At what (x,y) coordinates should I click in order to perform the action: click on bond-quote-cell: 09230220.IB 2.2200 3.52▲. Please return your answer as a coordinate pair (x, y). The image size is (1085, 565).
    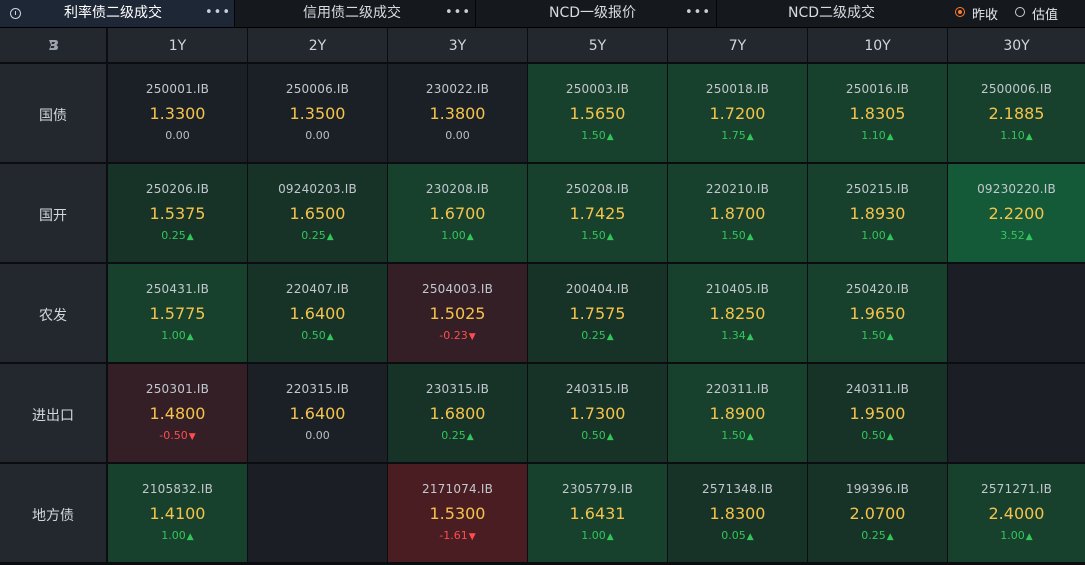
    Looking at the image, I should click on (1016, 213).